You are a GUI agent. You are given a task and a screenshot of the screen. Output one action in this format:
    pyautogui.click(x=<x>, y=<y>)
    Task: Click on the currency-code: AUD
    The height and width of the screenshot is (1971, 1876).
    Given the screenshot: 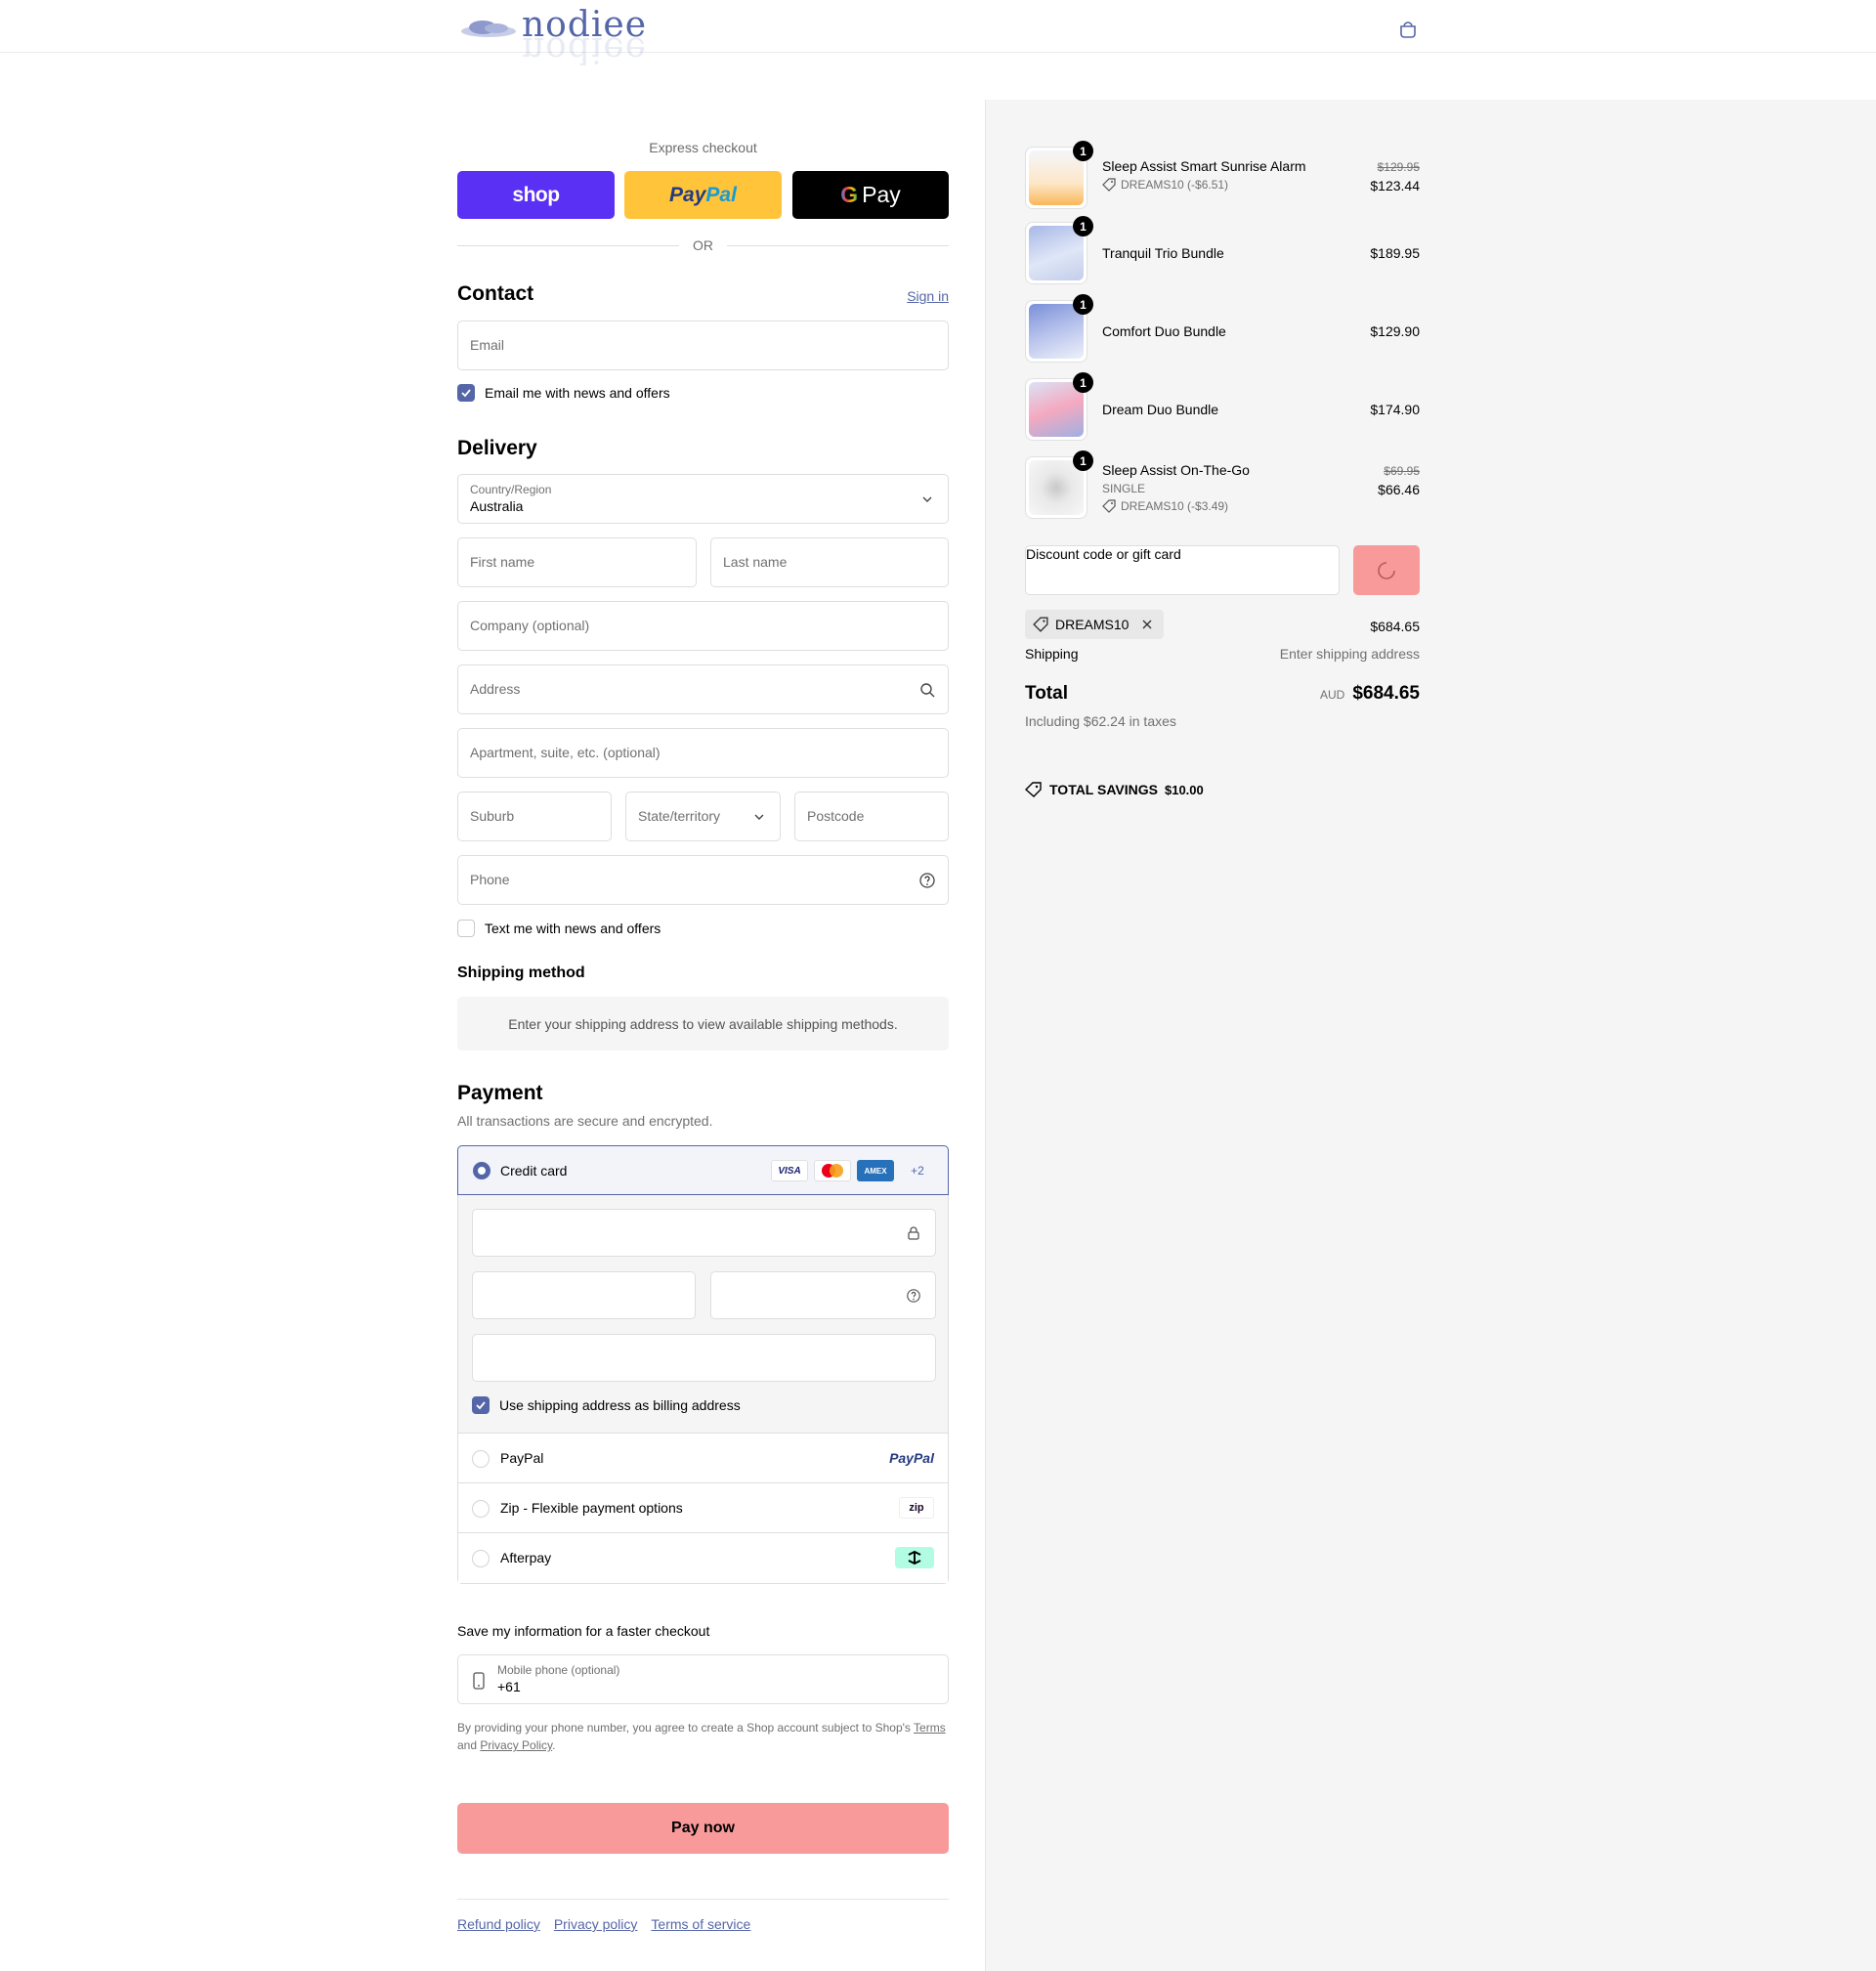 What is the action you would take?
    pyautogui.click(x=1332, y=695)
    